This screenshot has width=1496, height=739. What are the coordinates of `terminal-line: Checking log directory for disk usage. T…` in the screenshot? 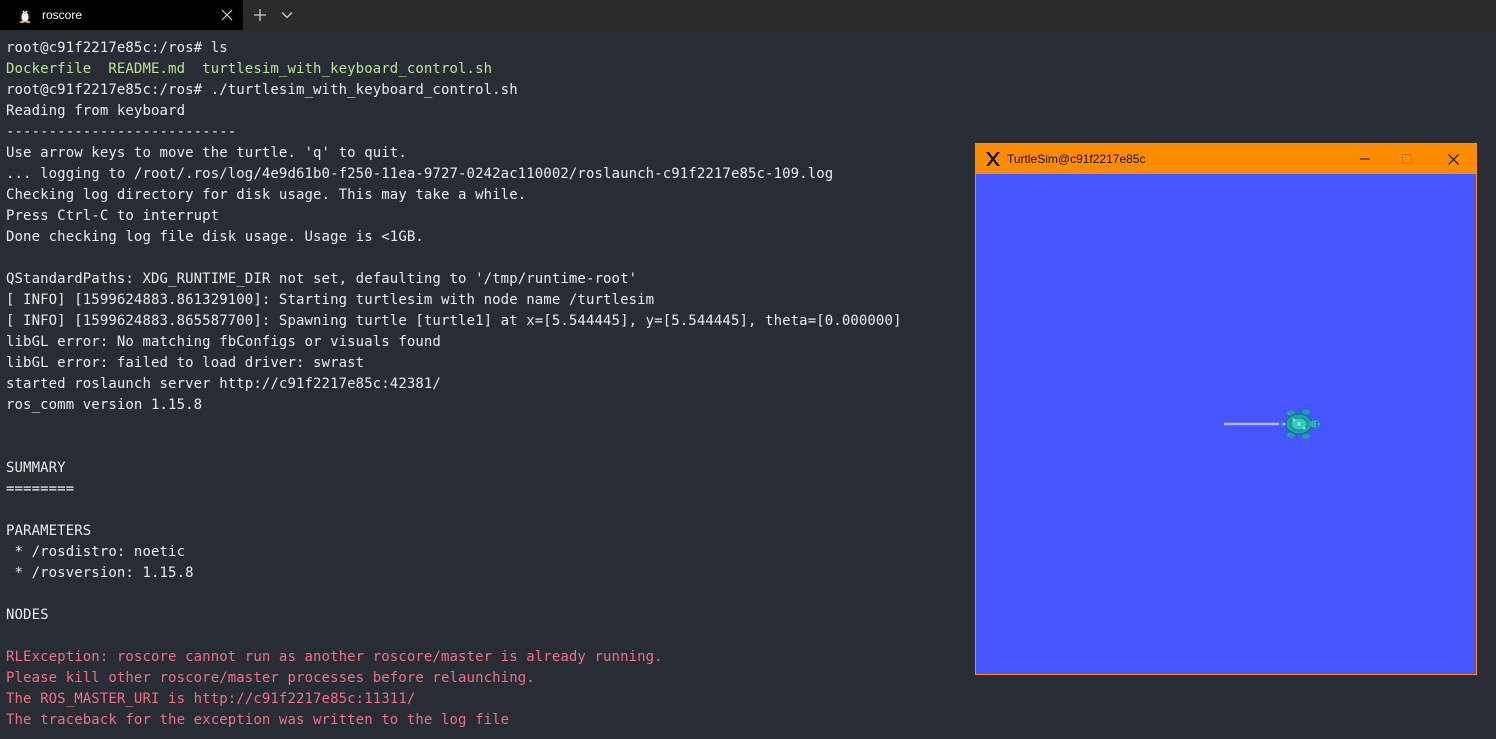 It's located at (486, 195).